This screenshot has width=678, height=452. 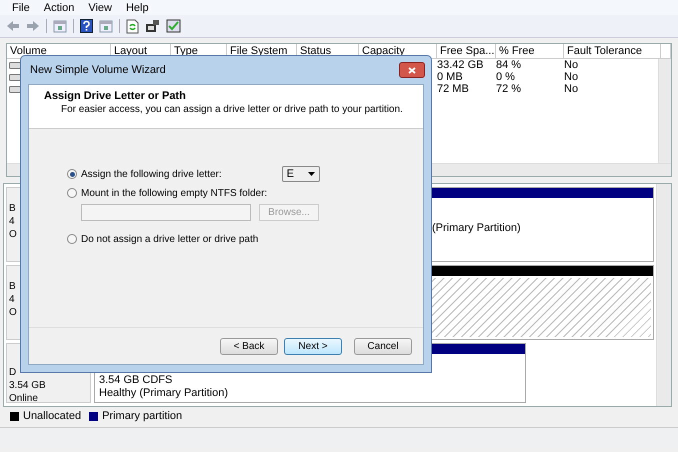 What do you see at coordinates (249, 346) in the screenshot?
I see `wizard-button: < Back` at bounding box center [249, 346].